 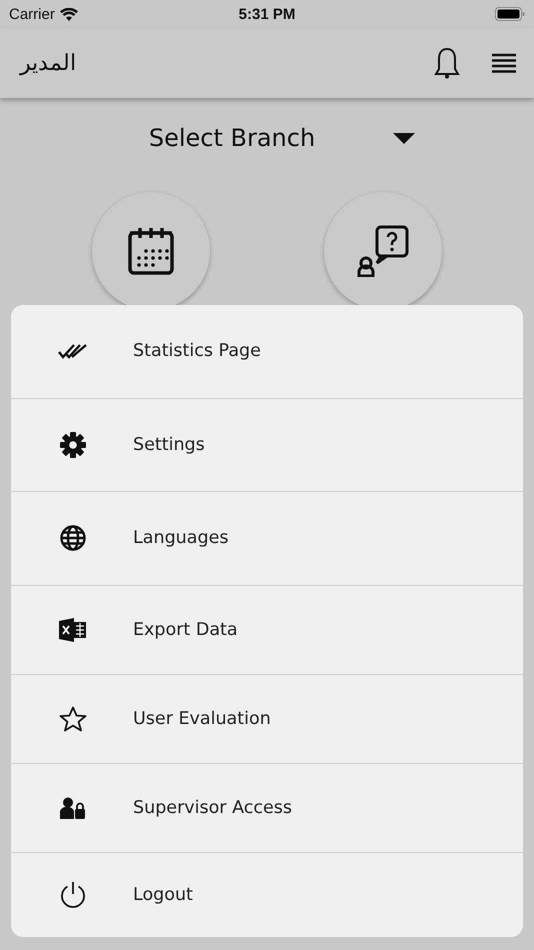 What do you see at coordinates (151, 251) in the screenshot?
I see `calendar-icon` at bounding box center [151, 251].